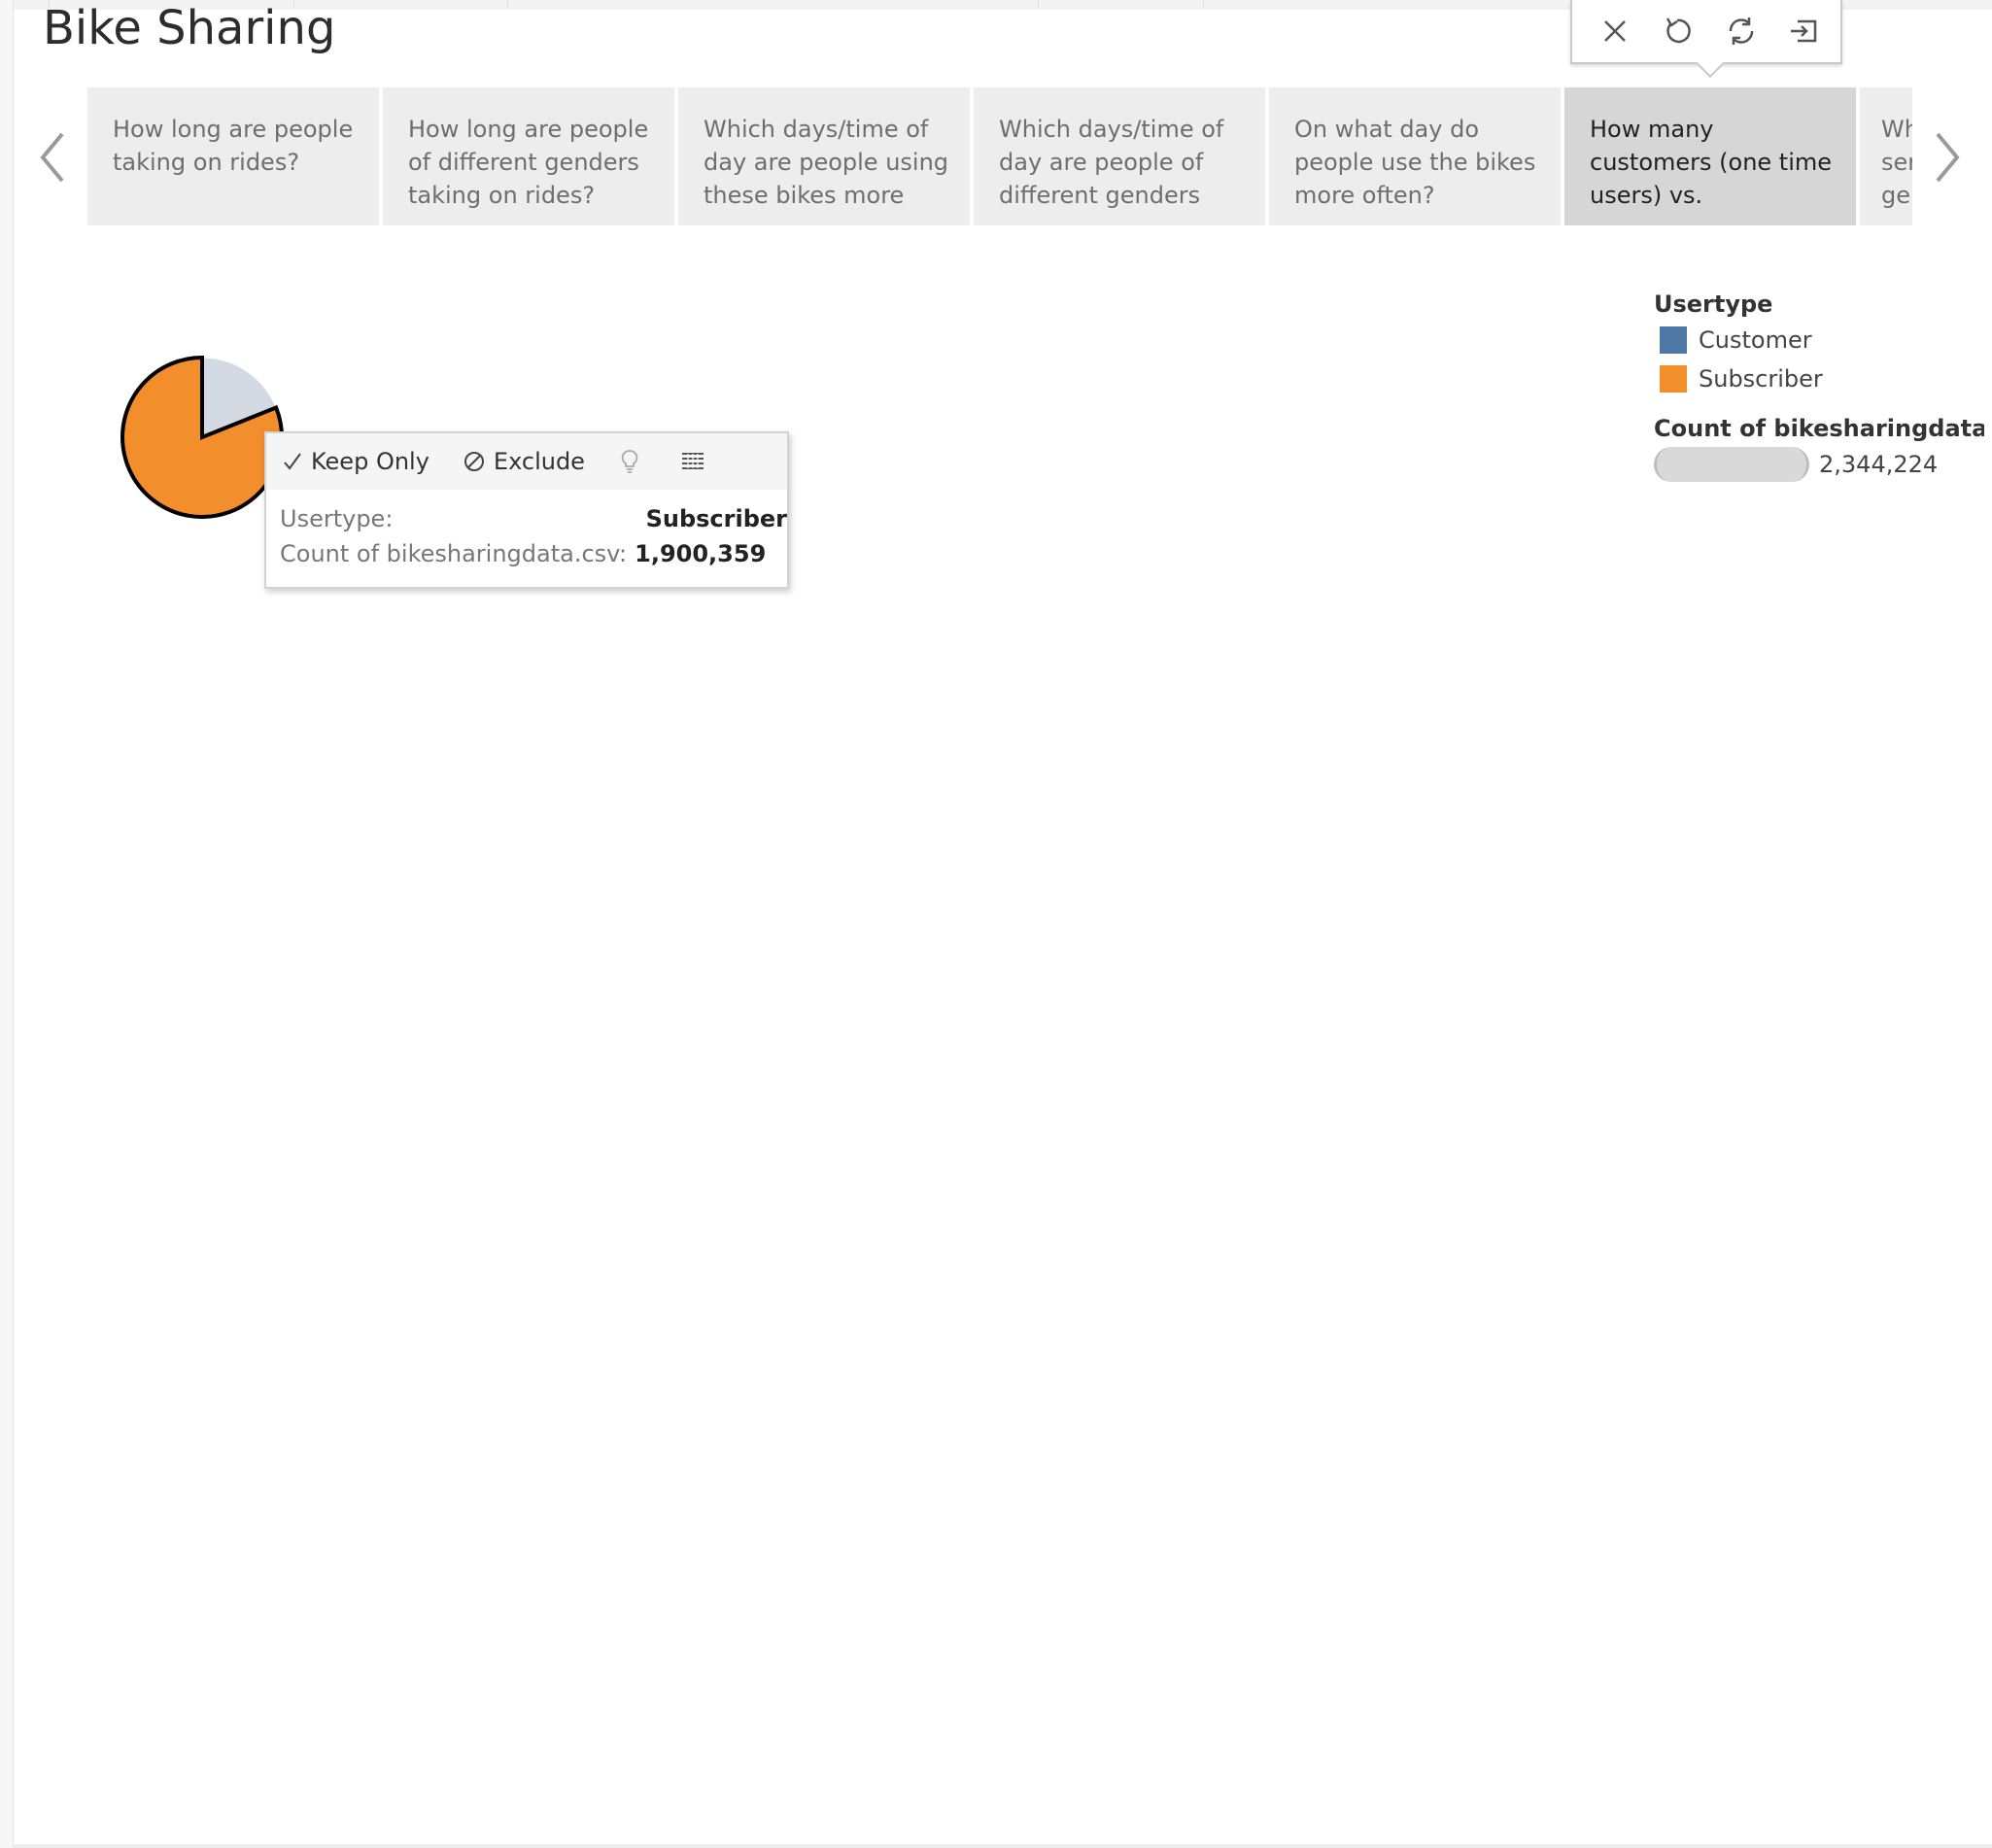  Describe the element at coordinates (233, 146) in the screenshot. I see `story-point-label: How long are people taking on rides?` at that location.